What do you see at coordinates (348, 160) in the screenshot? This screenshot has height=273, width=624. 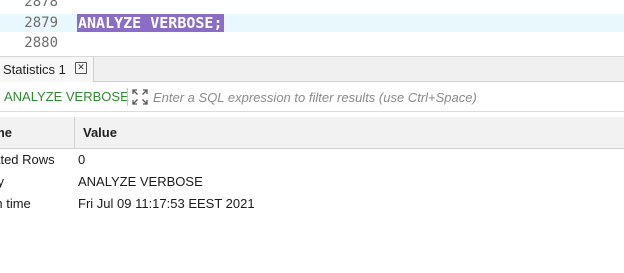 I see `cell-value: 0` at bounding box center [348, 160].